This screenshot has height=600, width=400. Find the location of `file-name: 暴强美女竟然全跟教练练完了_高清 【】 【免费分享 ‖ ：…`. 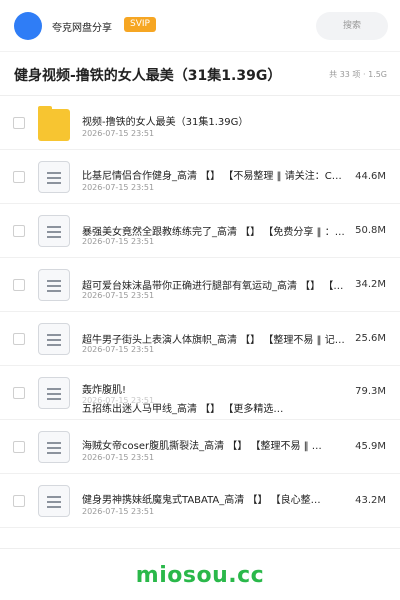

file-name: 暴强美女竟然全跟教练练完了_高清 【】 【免费分享 ‖ ：… is located at coordinates (217, 230).